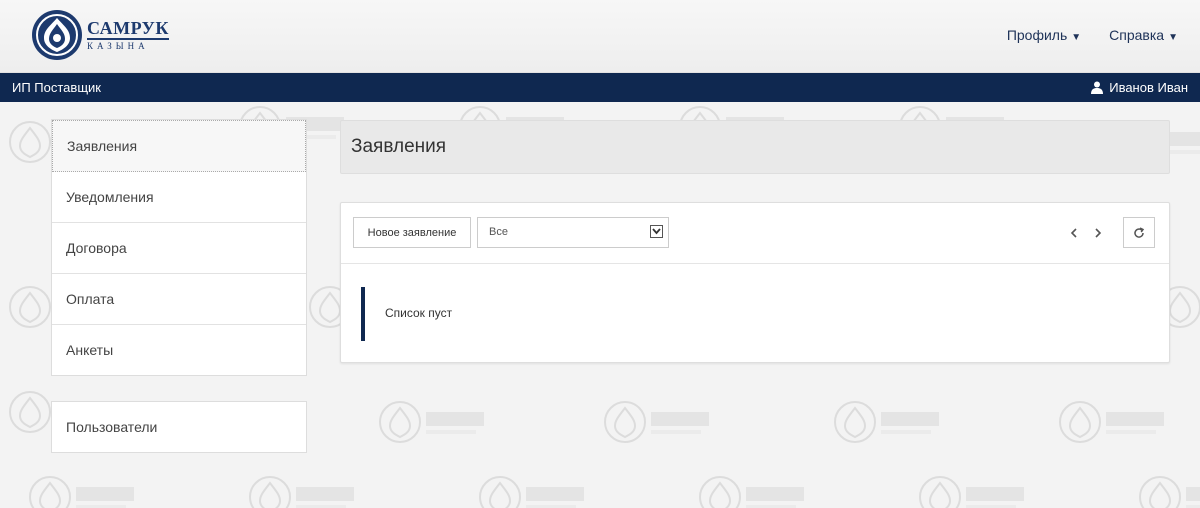 Image resolution: width=1200 pixels, height=508 pixels. What do you see at coordinates (573, 232) in the screenshot?
I see `status-filter-select: Все` at bounding box center [573, 232].